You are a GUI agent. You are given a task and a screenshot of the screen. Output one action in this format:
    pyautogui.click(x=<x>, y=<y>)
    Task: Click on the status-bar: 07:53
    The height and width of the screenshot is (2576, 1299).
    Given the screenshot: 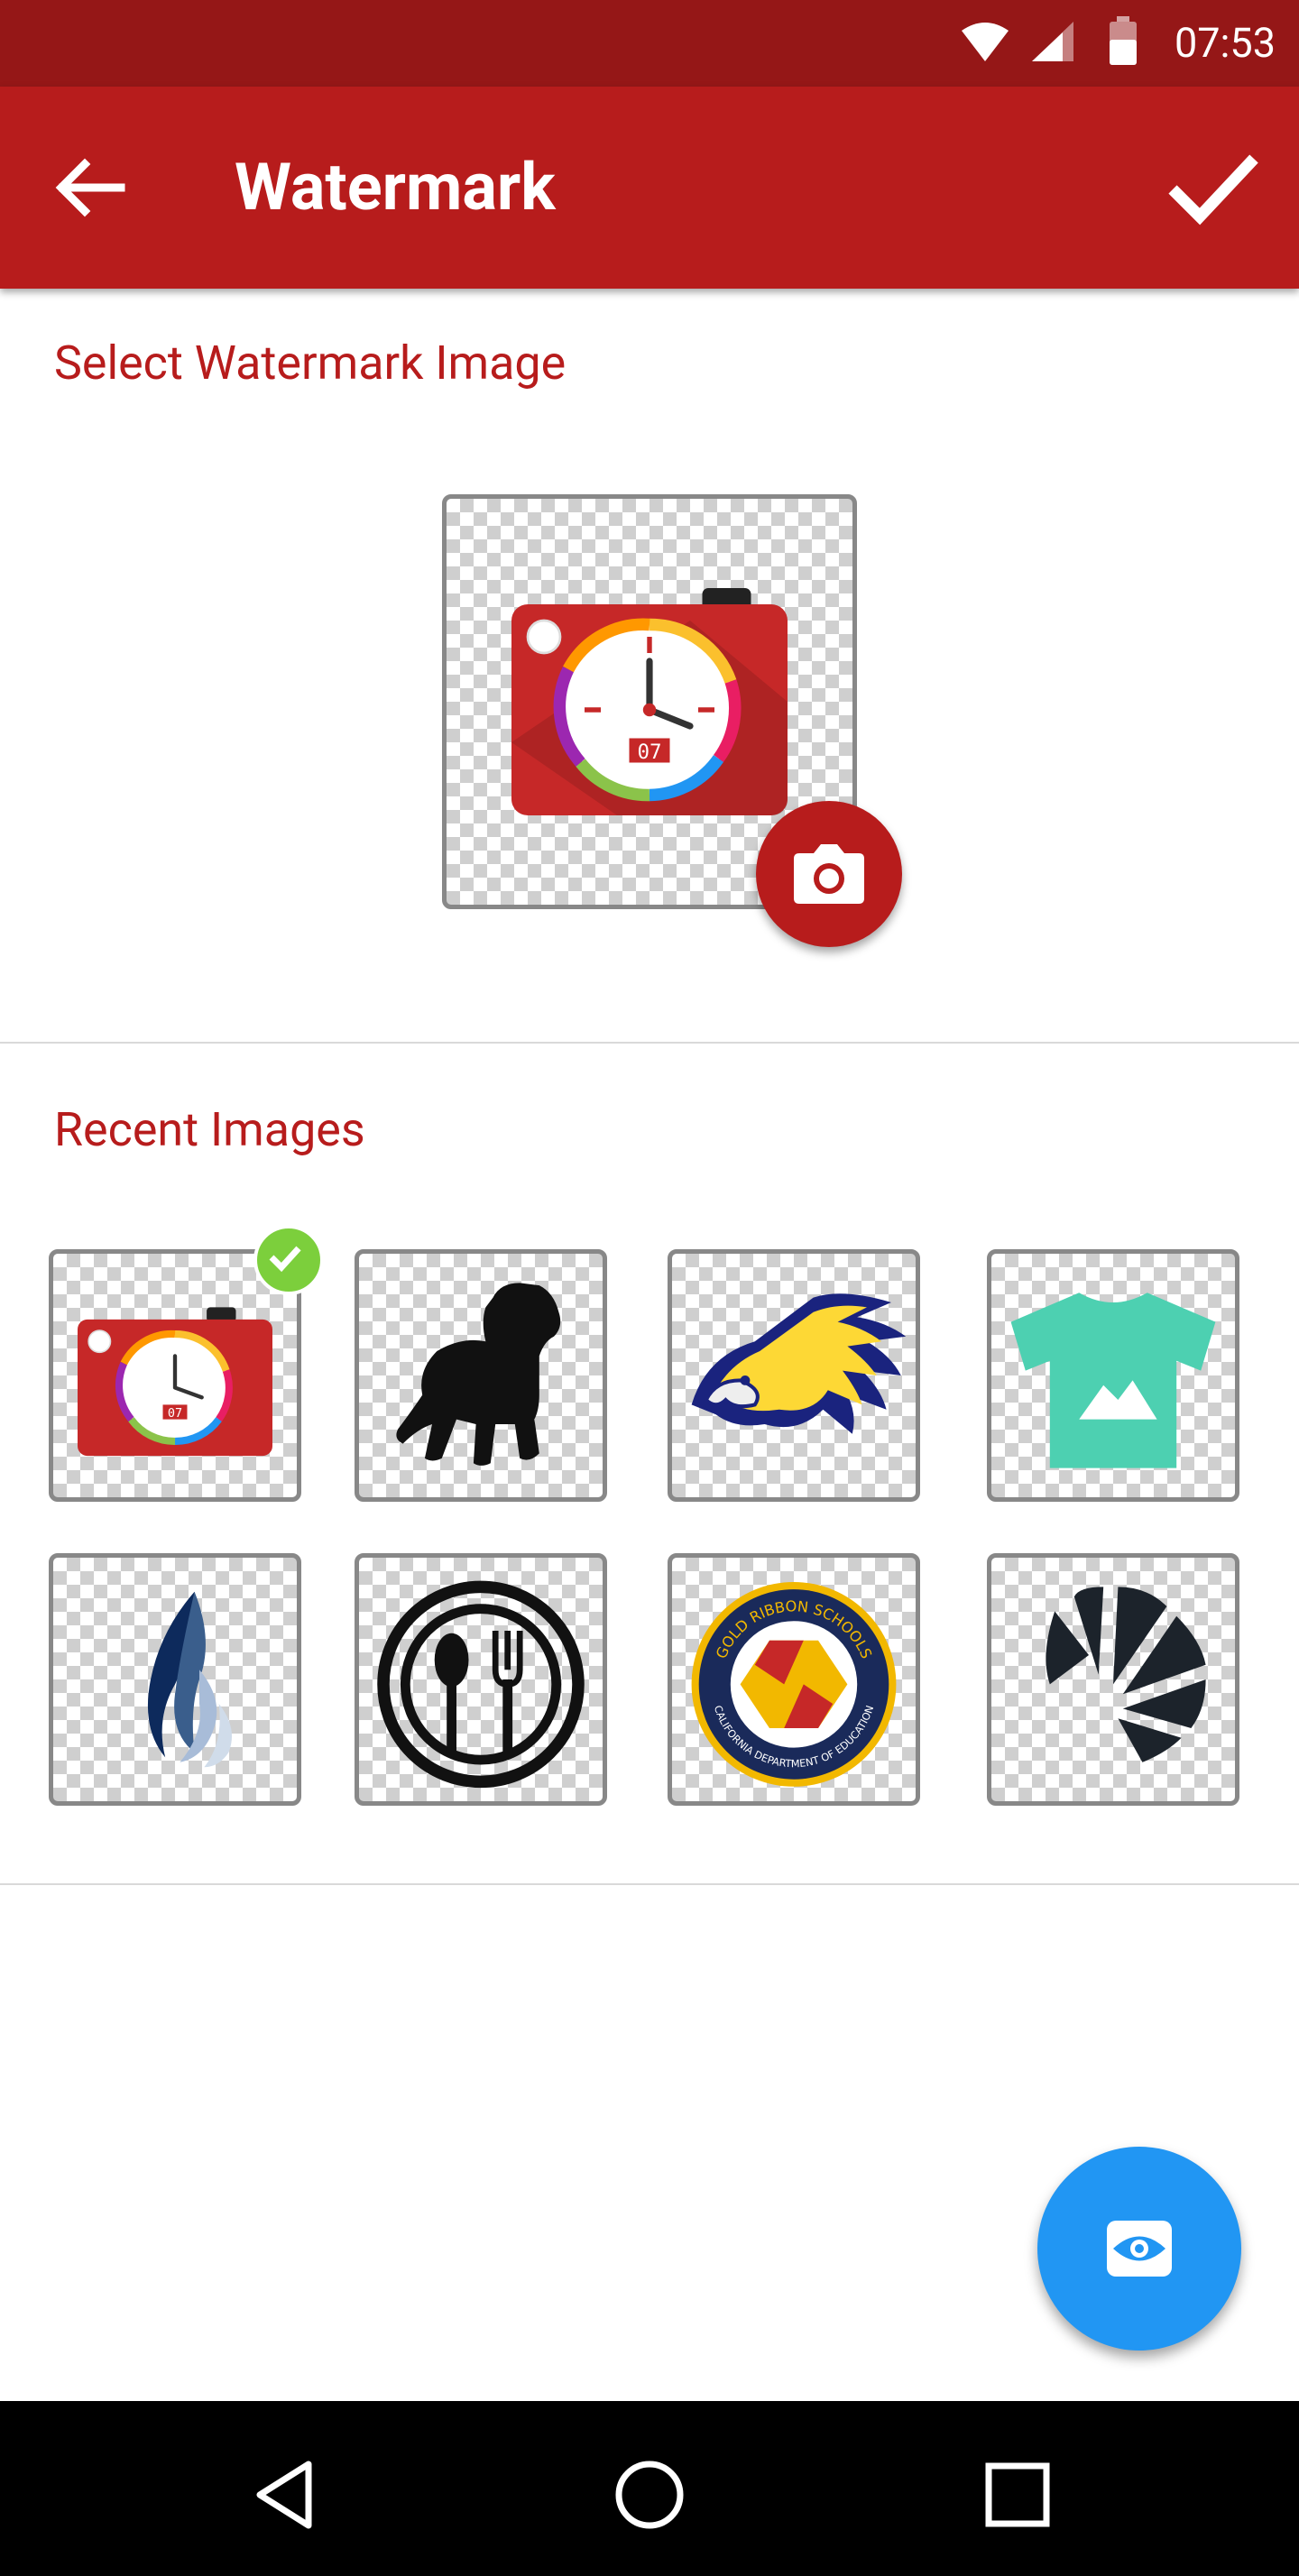 What is the action you would take?
    pyautogui.click(x=649, y=43)
    